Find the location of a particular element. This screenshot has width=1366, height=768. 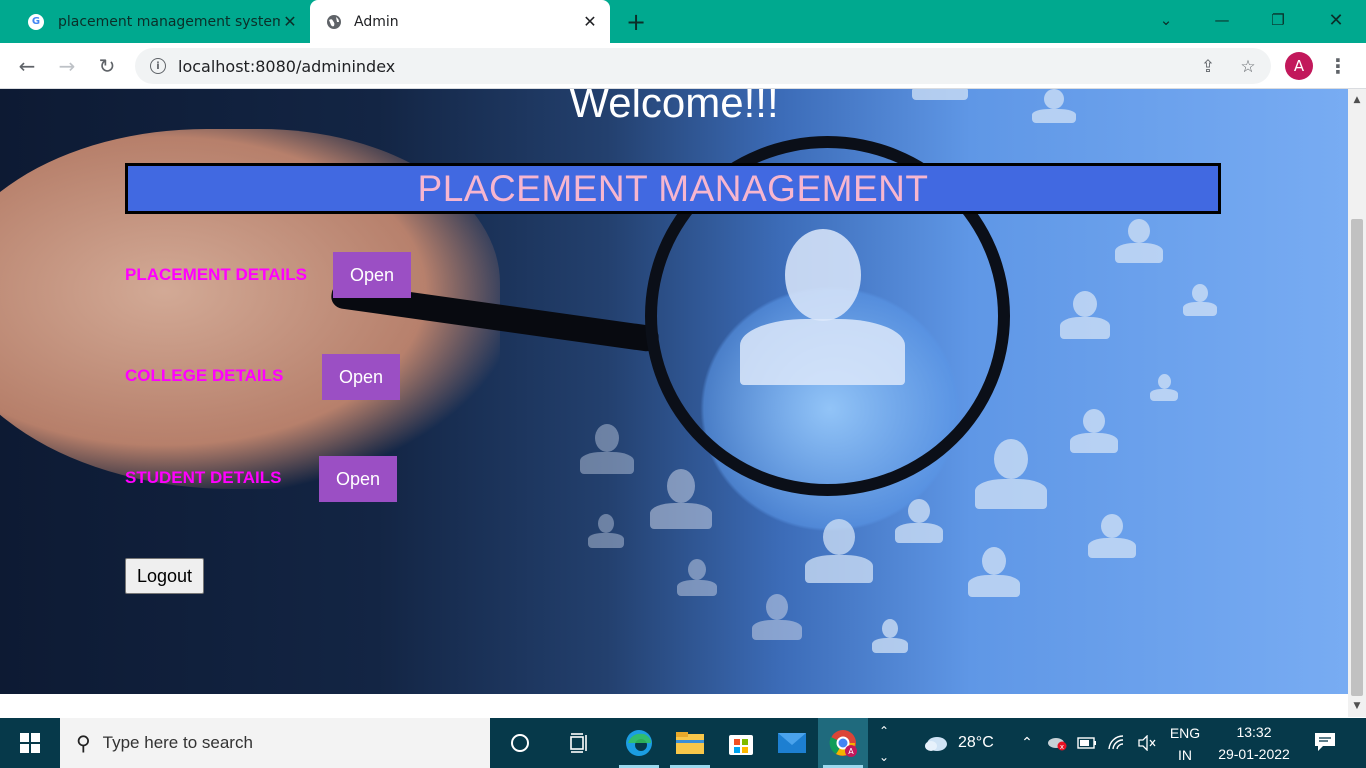

windows-logo-icon is located at coordinates (30, 743).